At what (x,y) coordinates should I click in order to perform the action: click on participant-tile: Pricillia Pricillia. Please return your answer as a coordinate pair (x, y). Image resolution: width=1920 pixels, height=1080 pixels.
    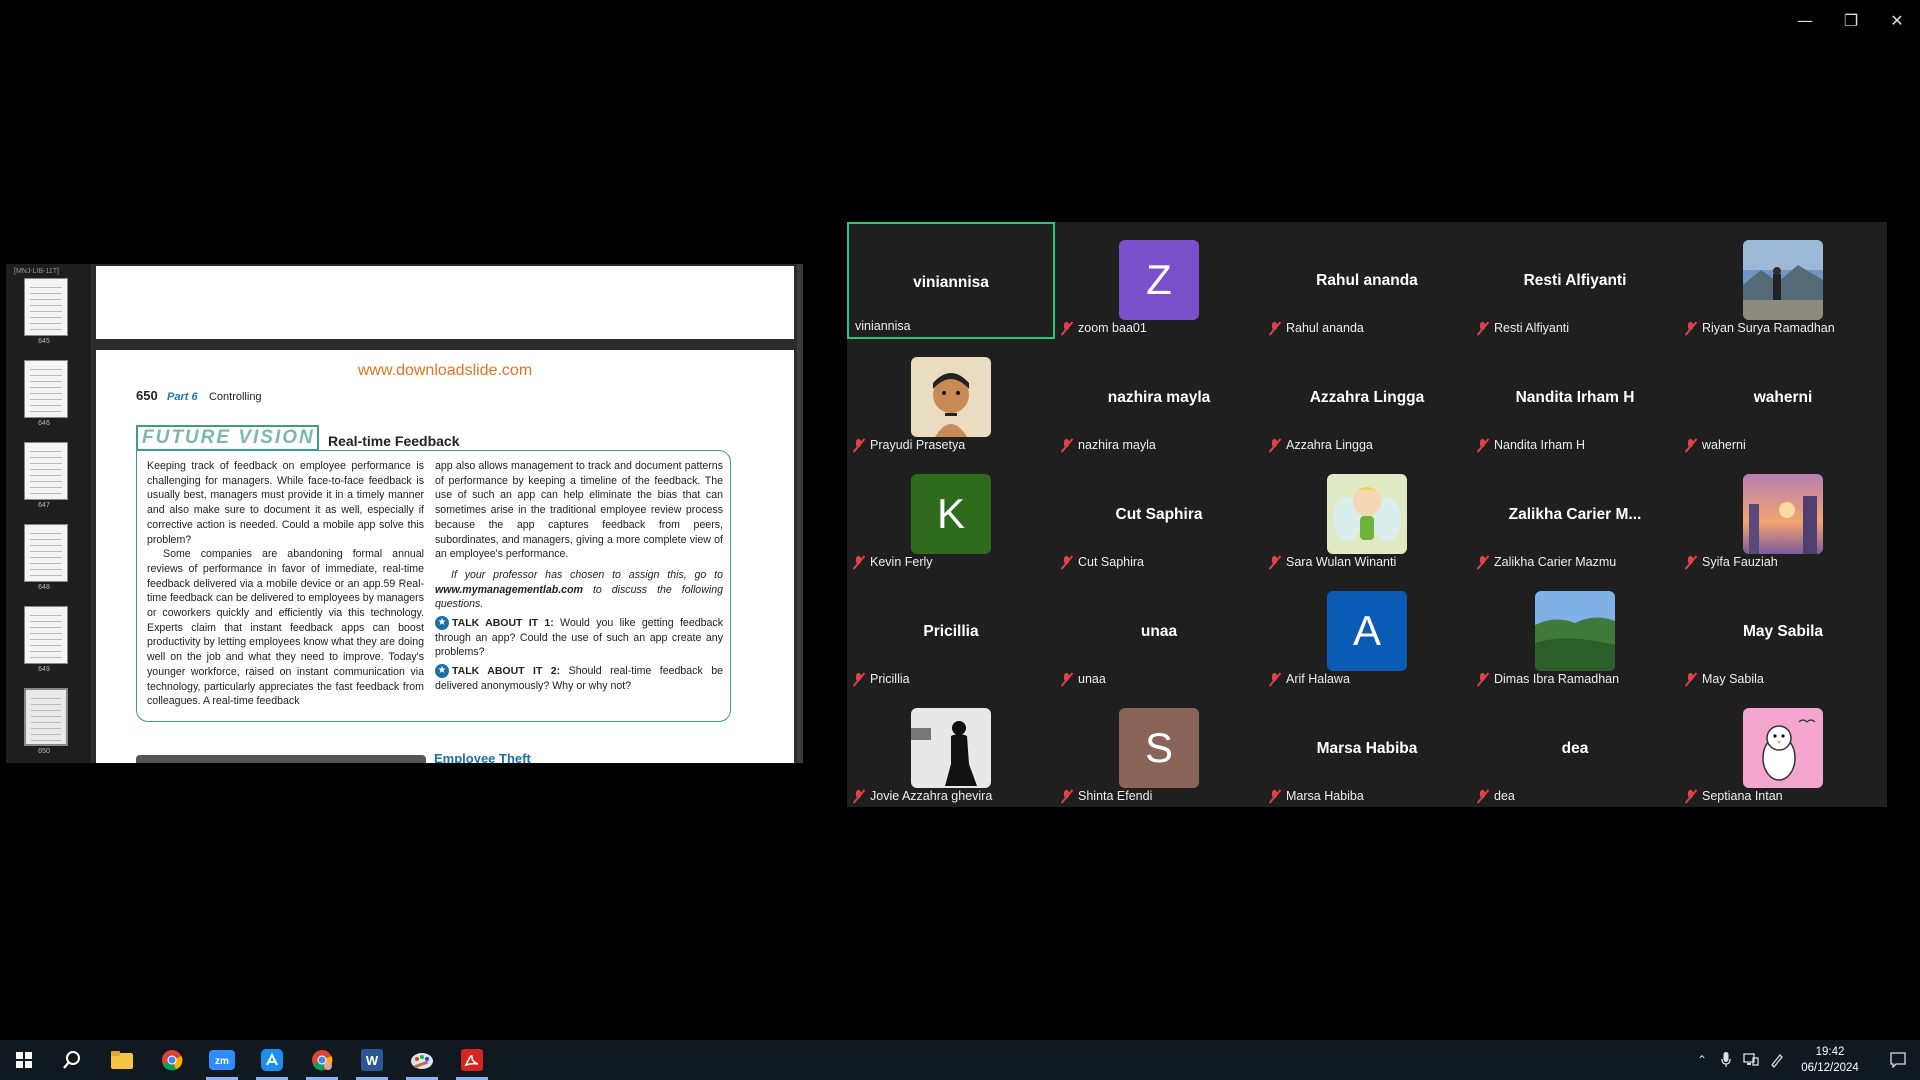
    Looking at the image, I should click on (951, 631).